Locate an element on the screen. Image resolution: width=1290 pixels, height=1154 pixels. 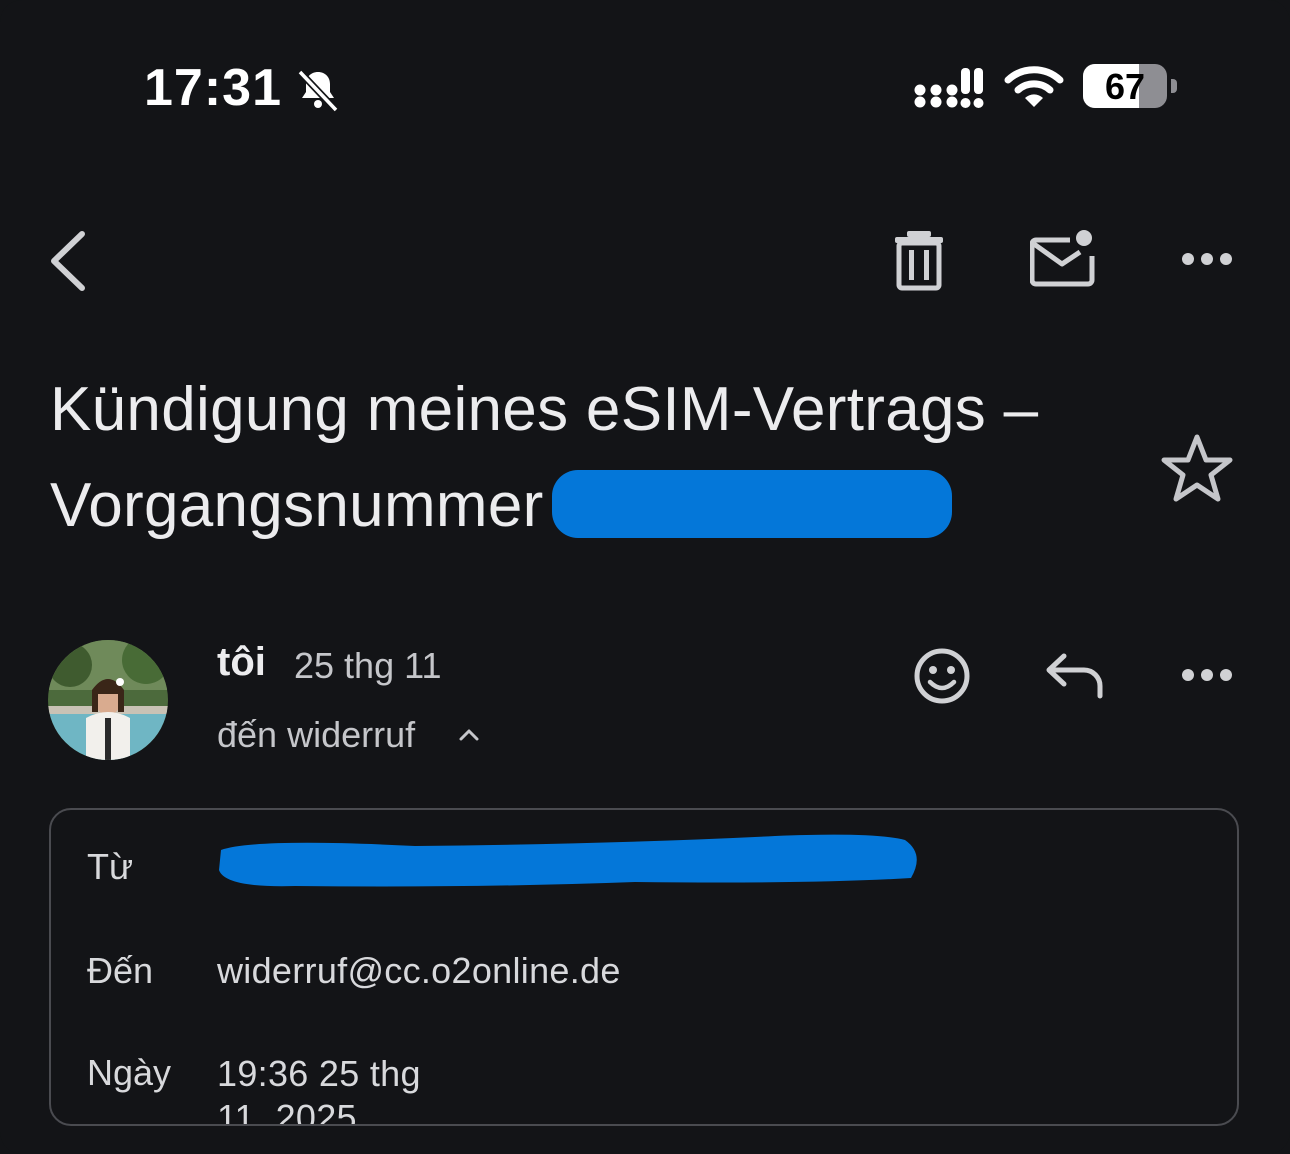
sender-avatar is located at coordinates (108, 700).